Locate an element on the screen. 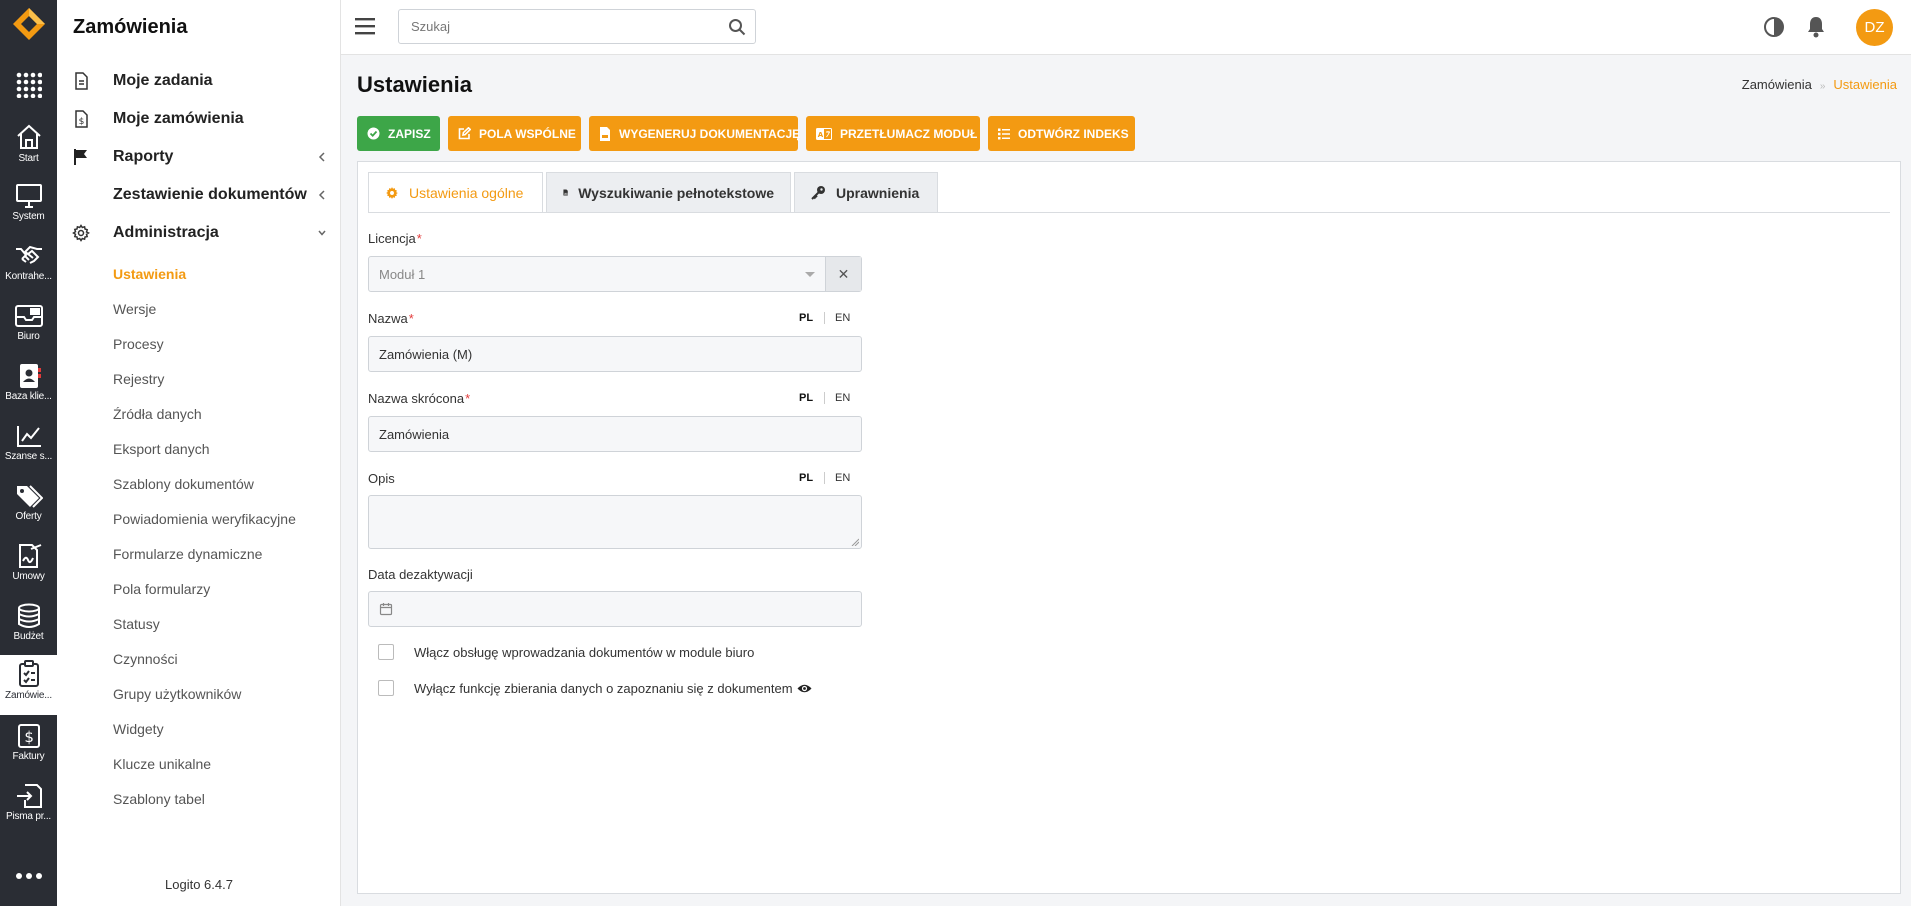 The image size is (1911, 906). subitem-eksport-danych: Eksport danych is located at coordinates (161, 449).